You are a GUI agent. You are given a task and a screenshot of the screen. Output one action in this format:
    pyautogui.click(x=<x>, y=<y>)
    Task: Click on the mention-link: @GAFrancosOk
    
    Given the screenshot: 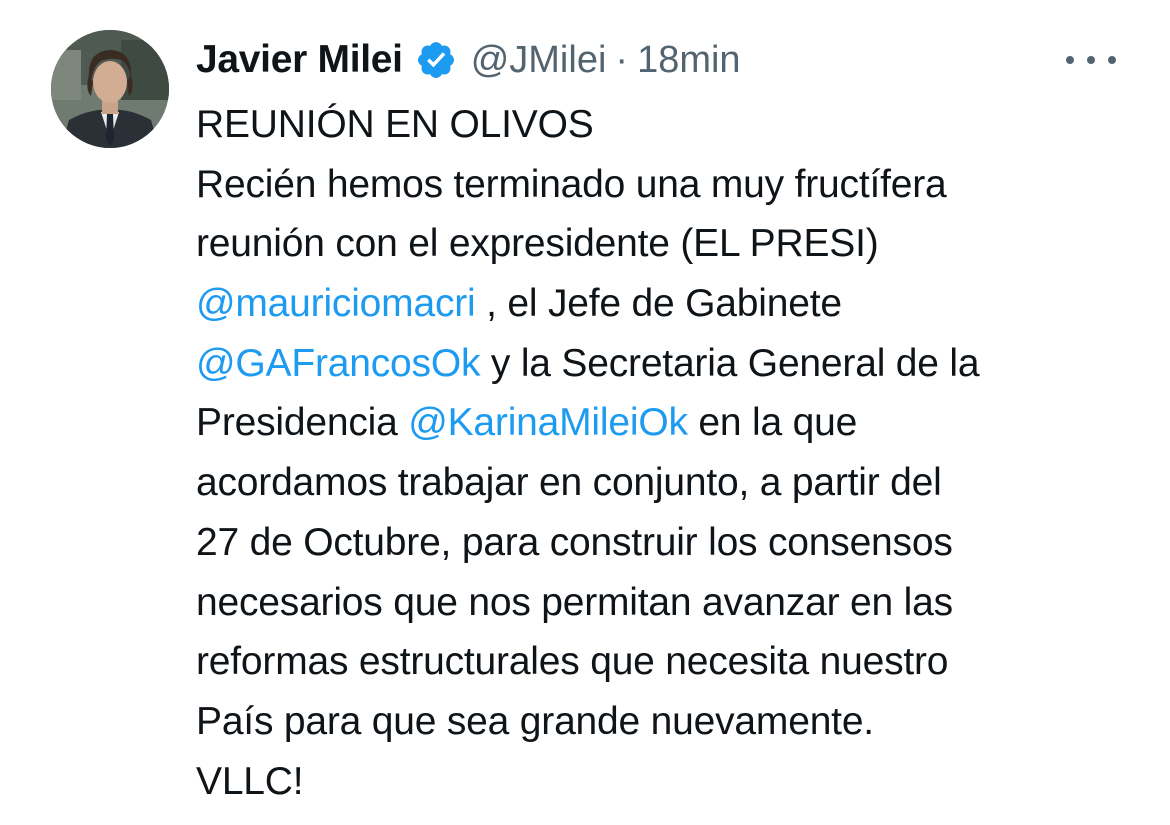 What is the action you would take?
    pyautogui.click(x=338, y=363)
    